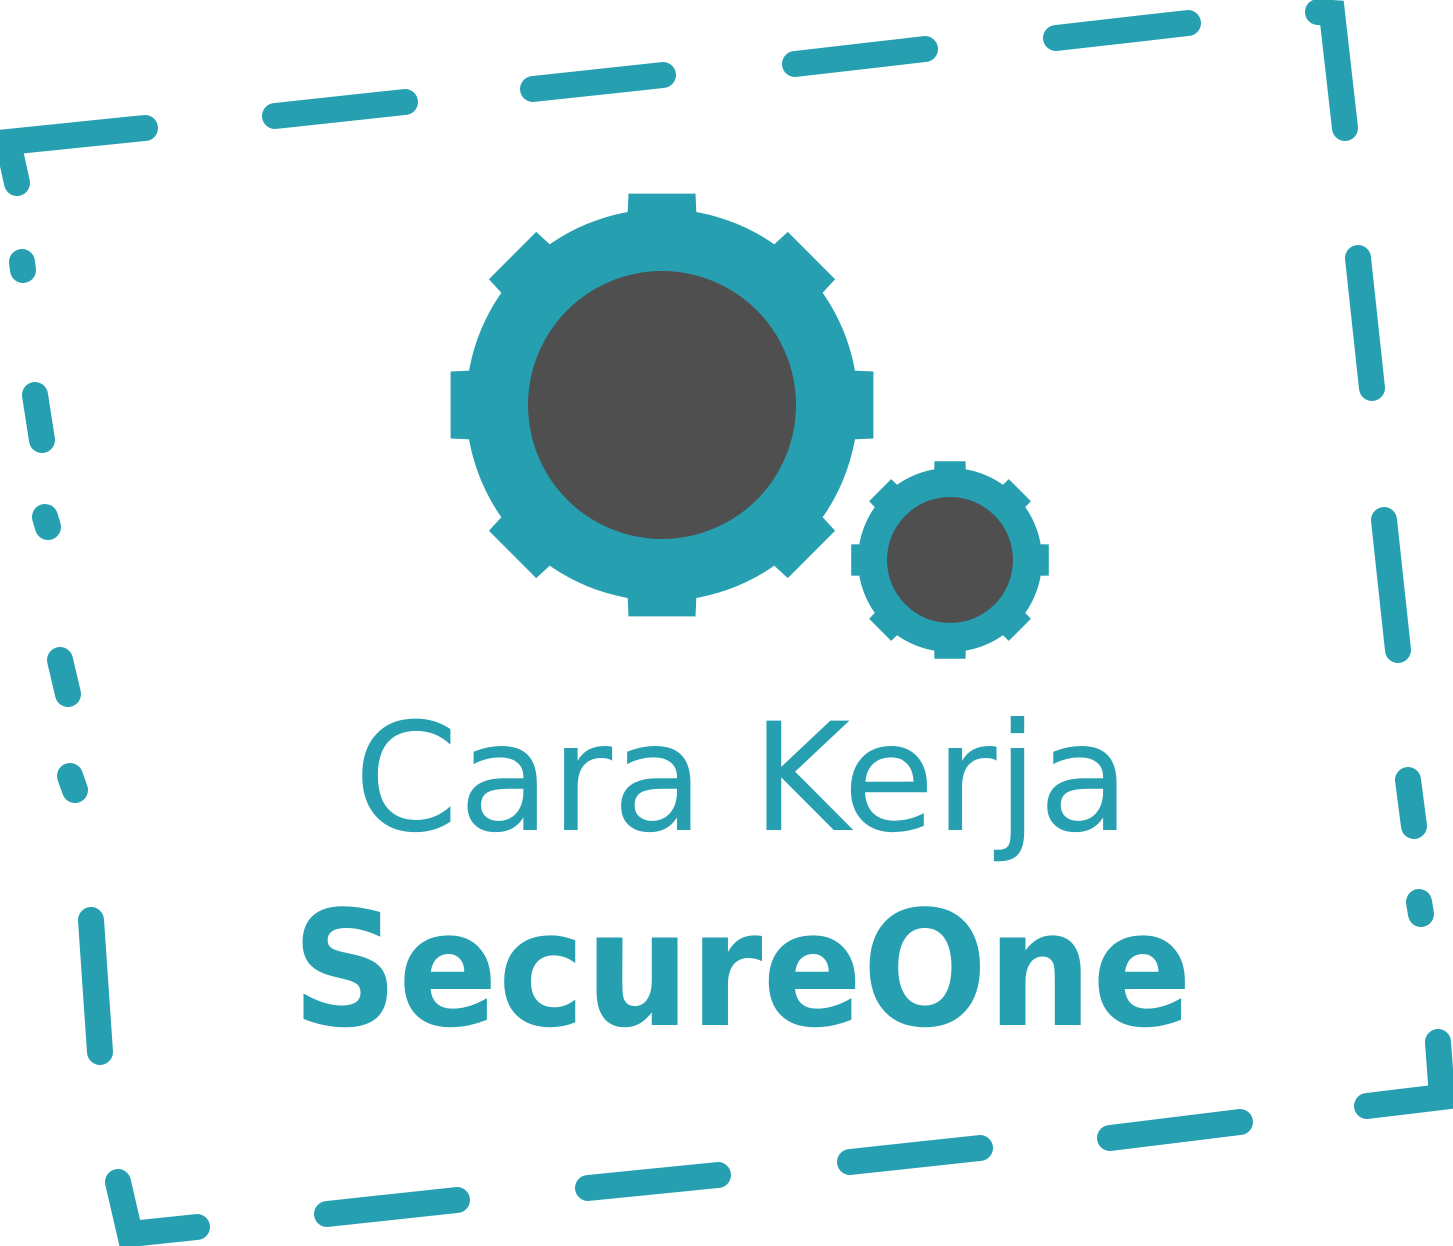  I want to click on frame-corner-bottom-left, so click(157, 1207).